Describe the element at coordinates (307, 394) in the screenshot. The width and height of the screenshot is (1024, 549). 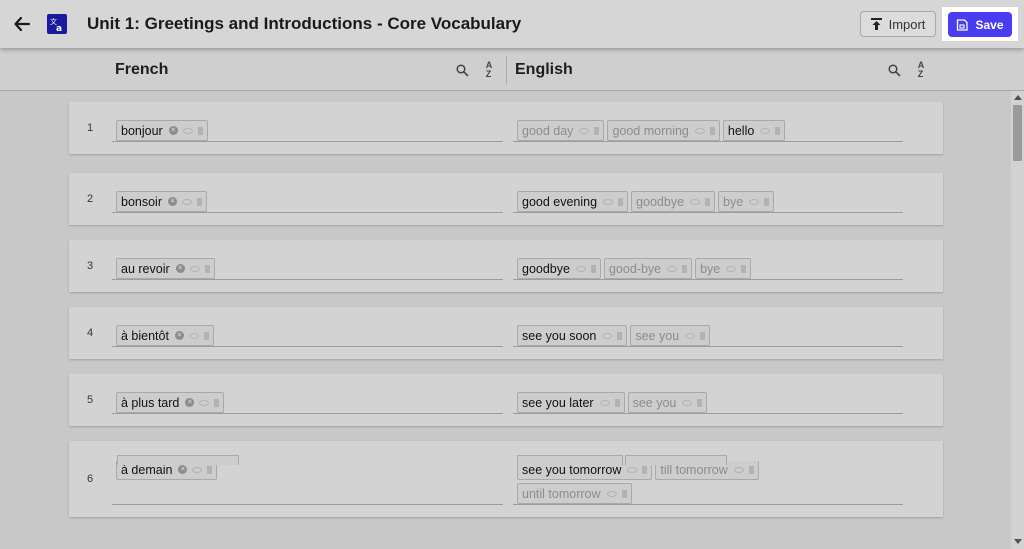
I see `french-terms-field: à plus tard ×` at that location.